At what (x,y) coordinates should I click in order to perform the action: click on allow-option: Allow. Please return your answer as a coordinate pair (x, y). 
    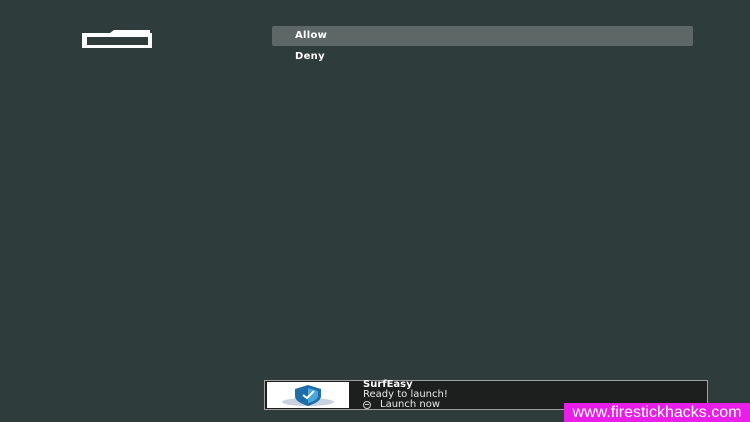
    Looking at the image, I should click on (482, 36).